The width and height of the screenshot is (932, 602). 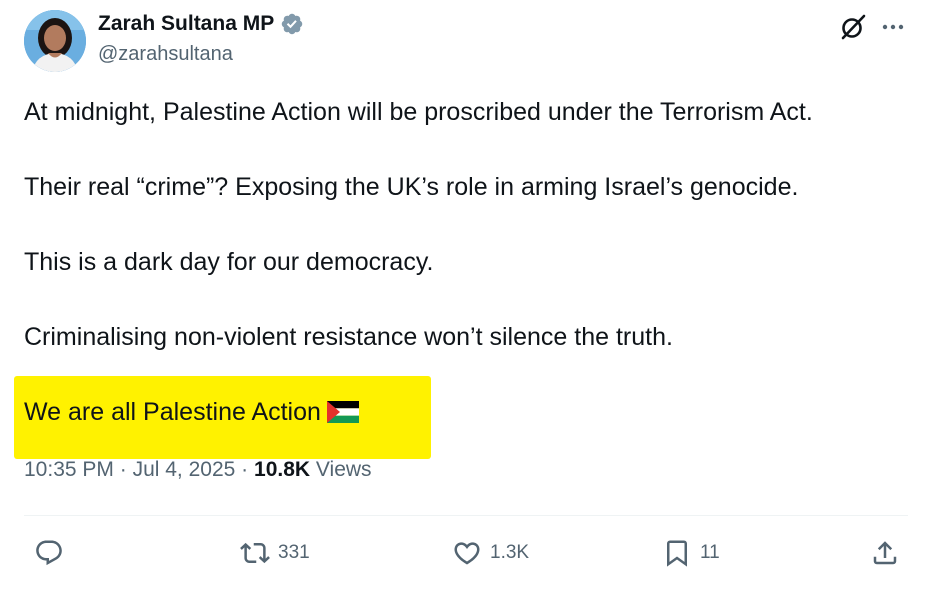 I want to click on reply-button, so click(x=53, y=553).